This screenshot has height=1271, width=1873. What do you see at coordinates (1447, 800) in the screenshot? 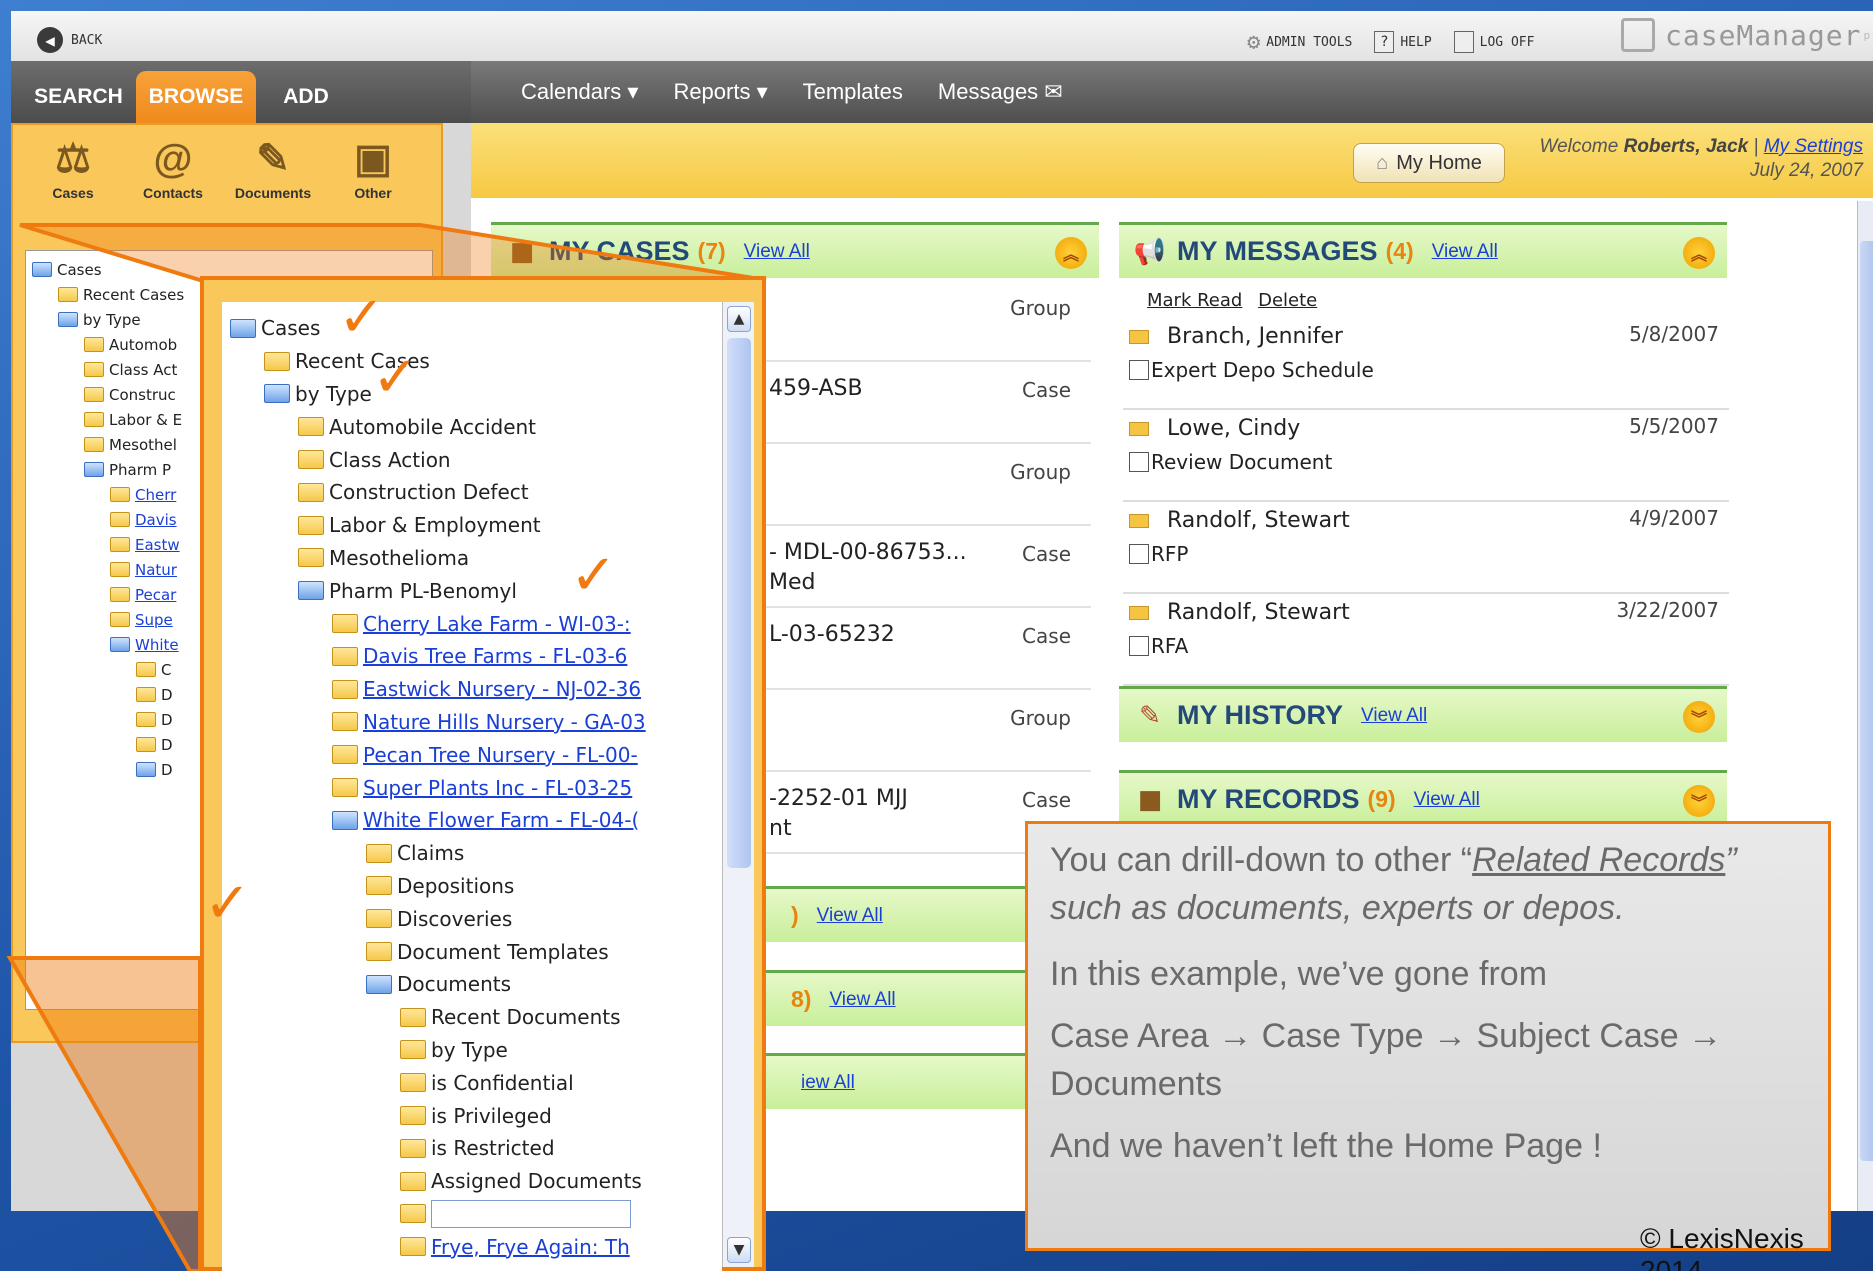
I see `my-records-view-all: View All` at bounding box center [1447, 800].